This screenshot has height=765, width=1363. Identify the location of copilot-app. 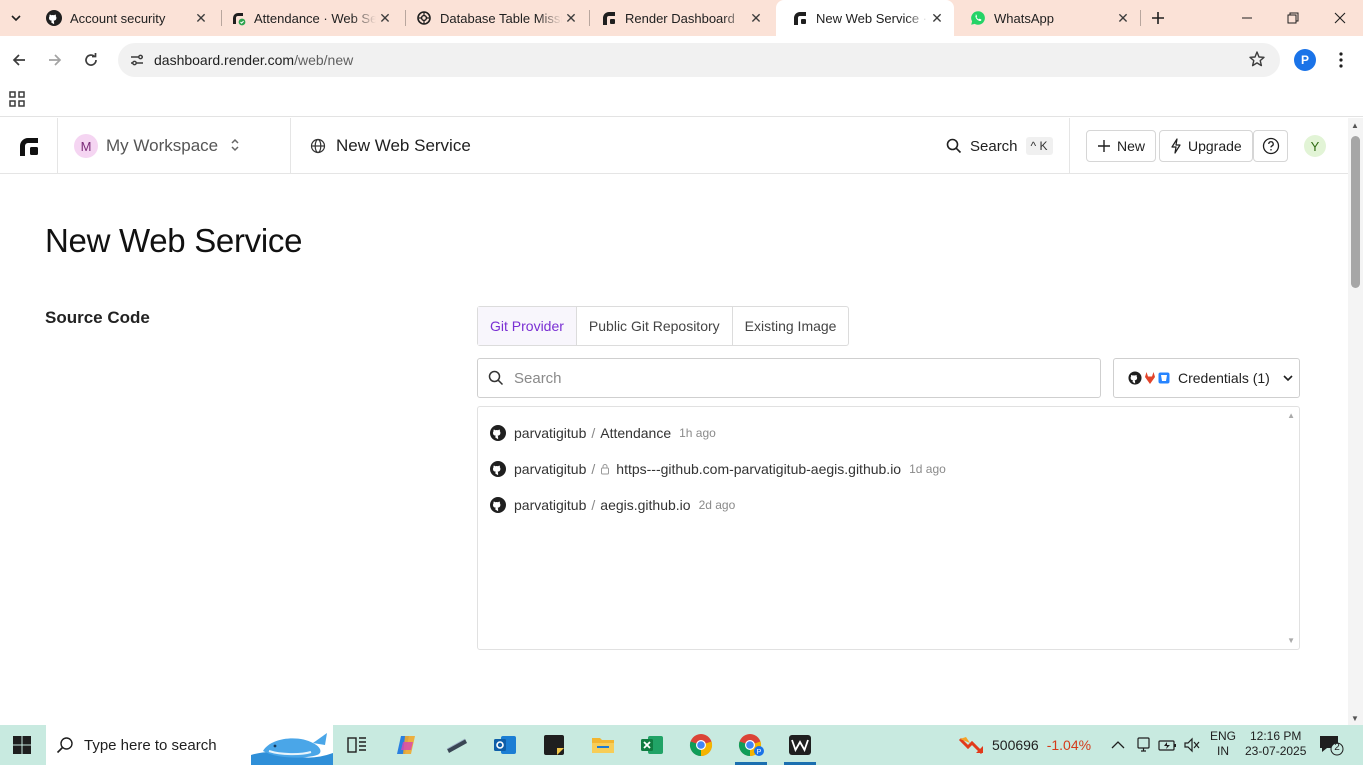
(407, 745).